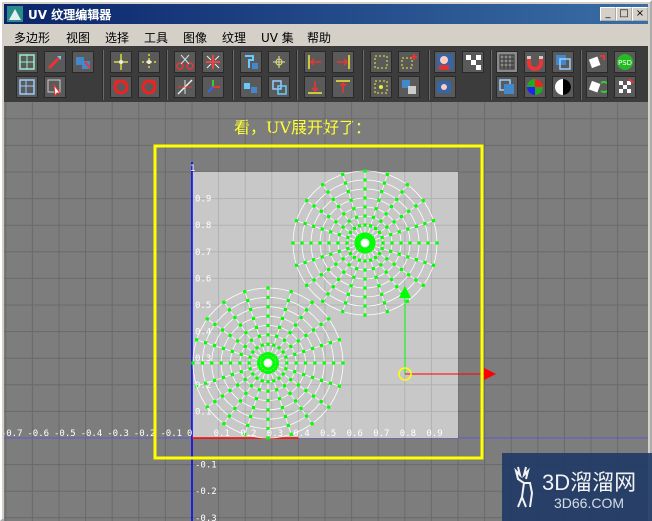 This screenshot has height=521, width=652. What do you see at coordinates (640, 14) in the screenshot?
I see `close-button: ×` at bounding box center [640, 14].